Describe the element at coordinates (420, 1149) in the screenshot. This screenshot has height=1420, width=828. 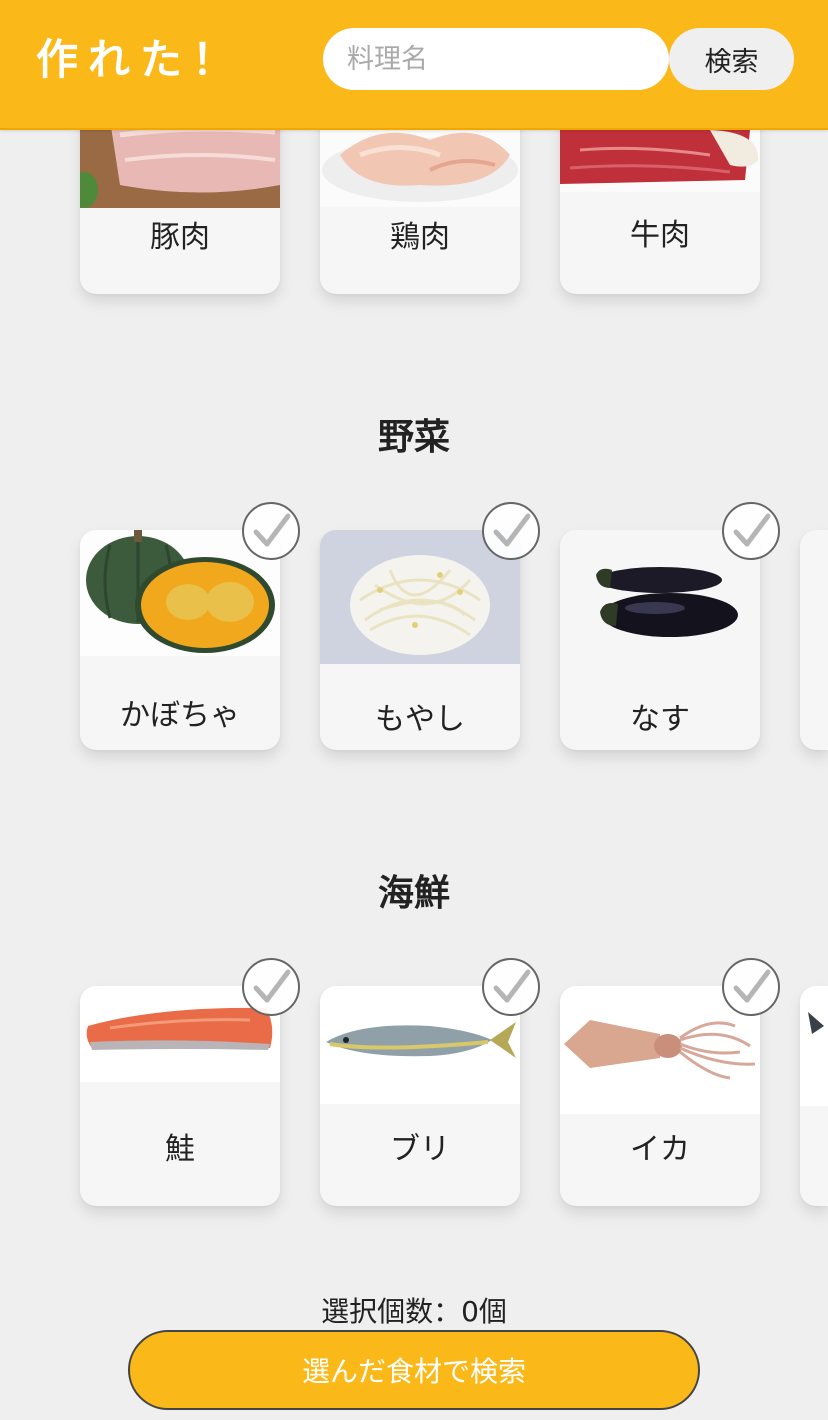
I see `ingredient-label: ブリ` at that location.